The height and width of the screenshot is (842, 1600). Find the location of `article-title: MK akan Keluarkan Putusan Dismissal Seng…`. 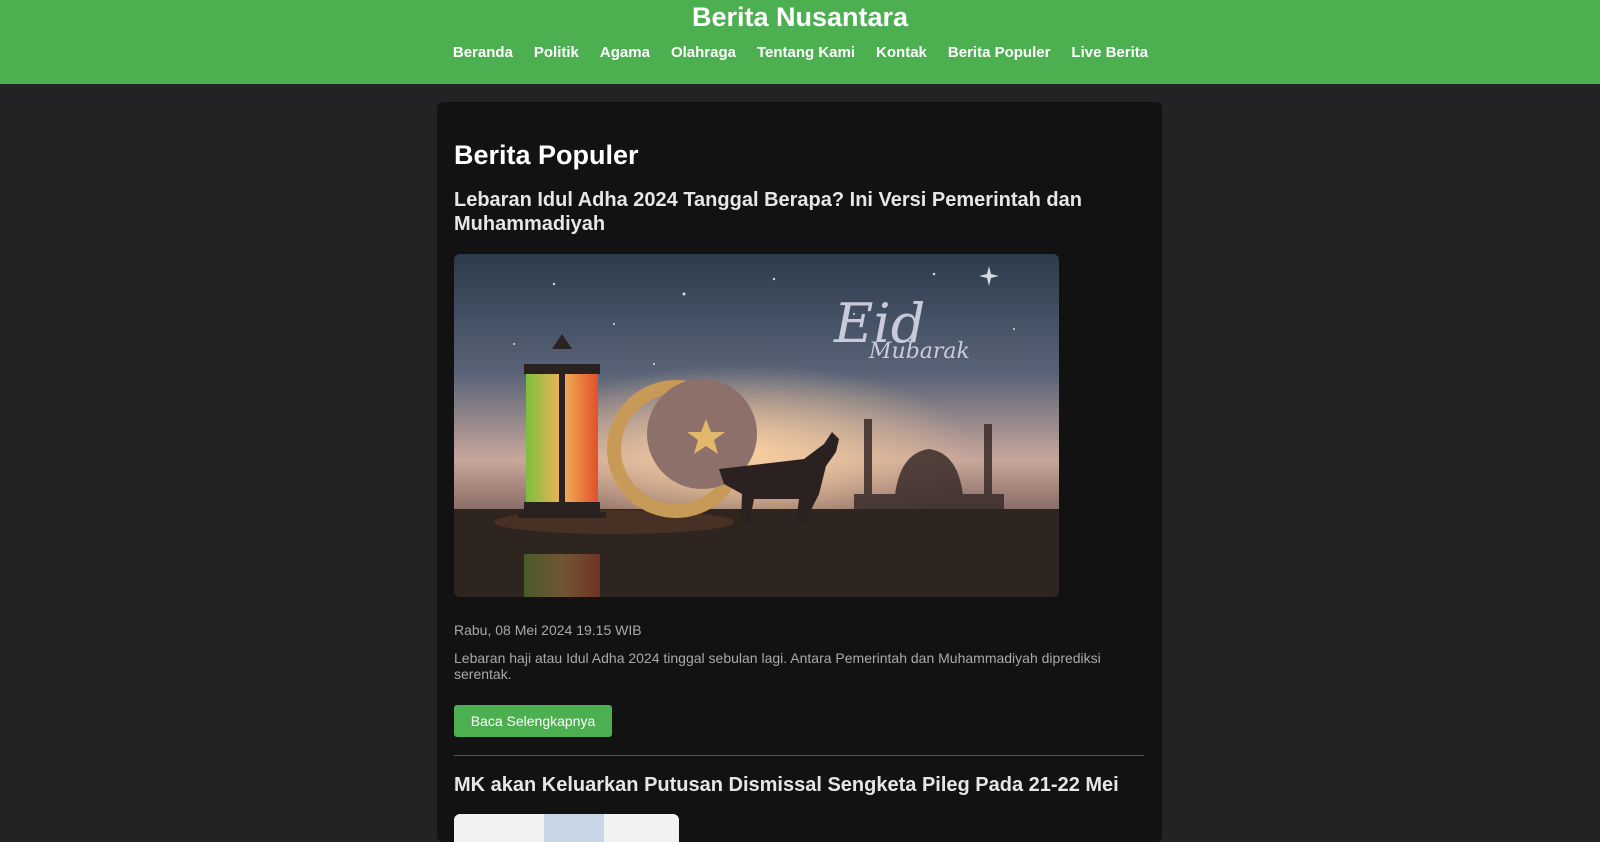

article-title: MK akan Keluarkan Putusan Dismissal Seng… is located at coordinates (799, 785).